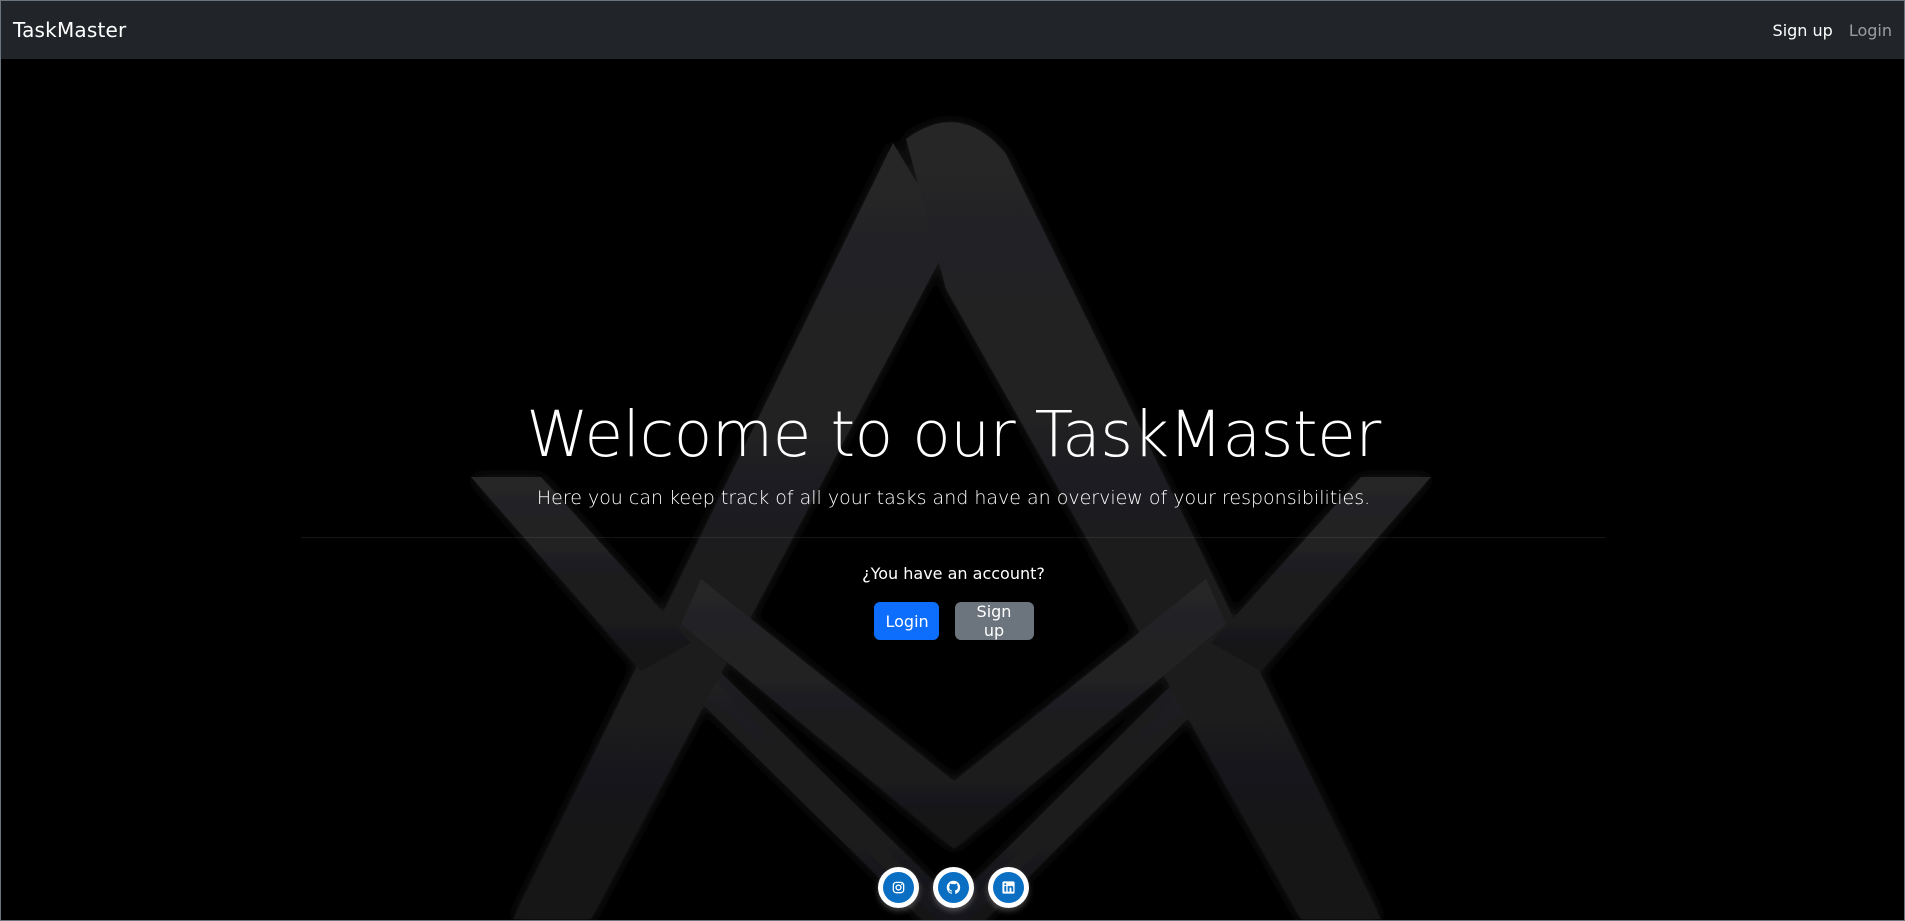 This screenshot has height=921, width=1905. I want to click on signup-button: Sign up, so click(994, 621).